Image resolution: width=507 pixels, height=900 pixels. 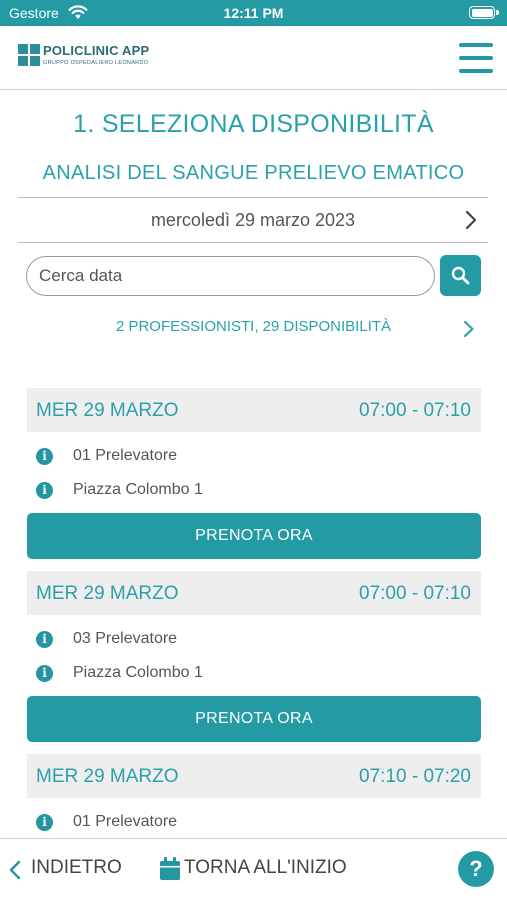 I want to click on chevron-right-icon, so click(x=469, y=329).